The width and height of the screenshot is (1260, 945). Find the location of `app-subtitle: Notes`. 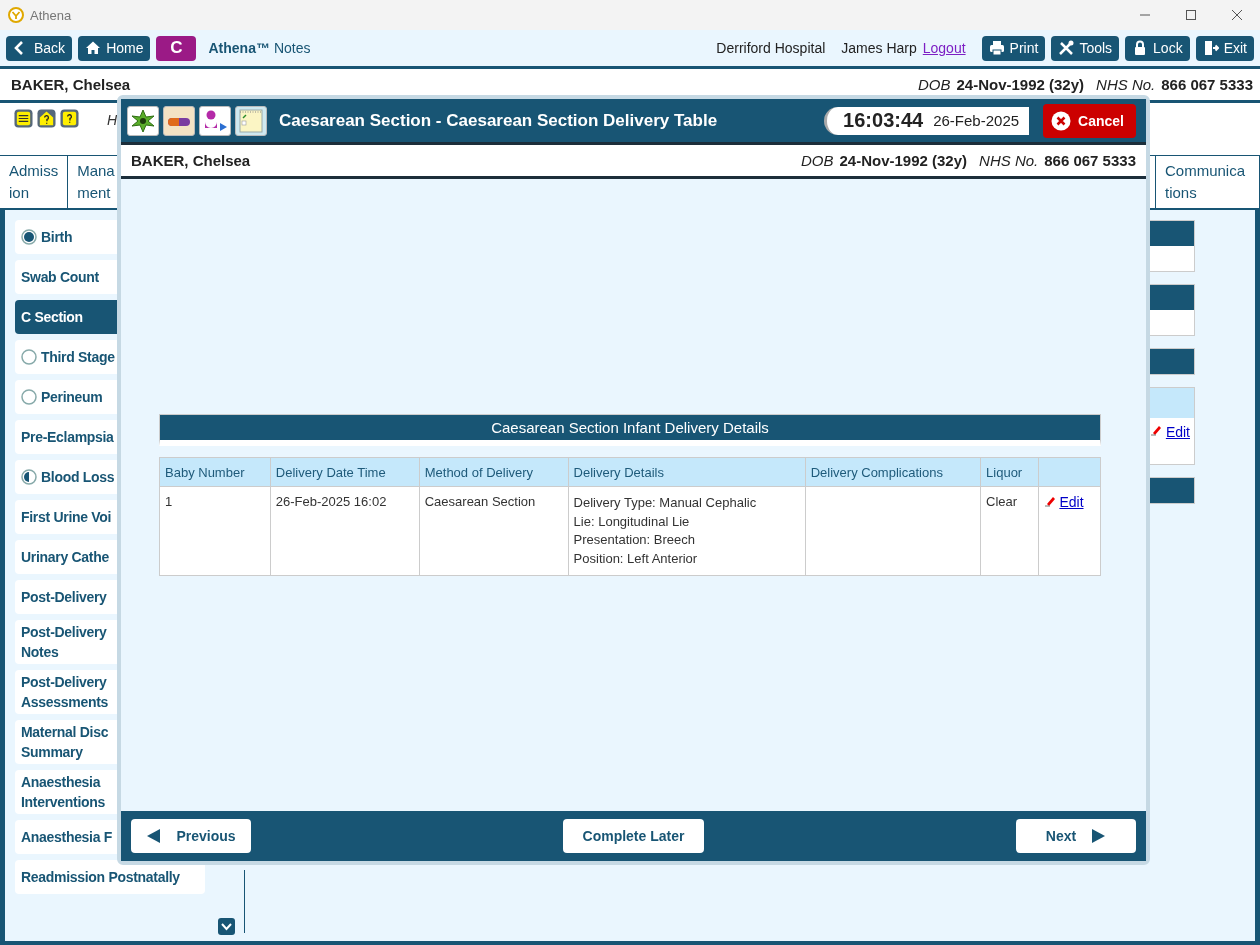

app-subtitle: Notes is located at coordinates (292, 48).